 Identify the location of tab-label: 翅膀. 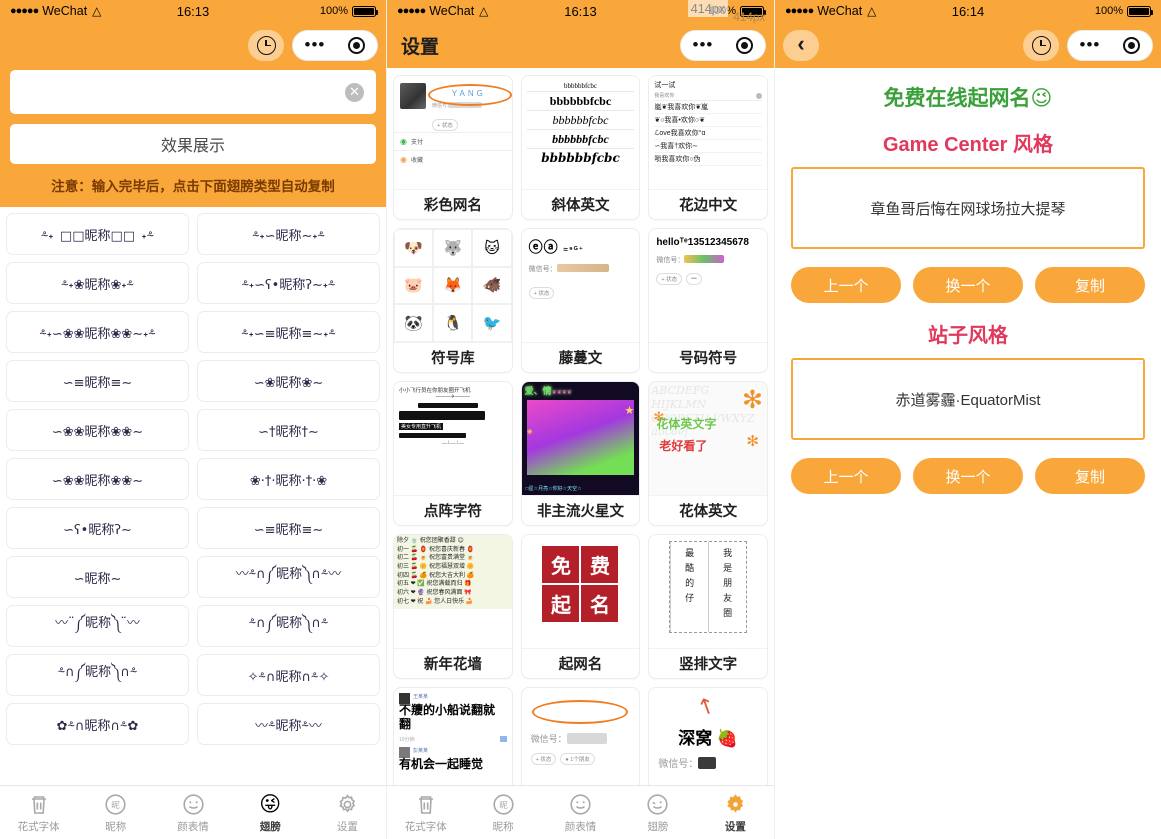
(658, 827).